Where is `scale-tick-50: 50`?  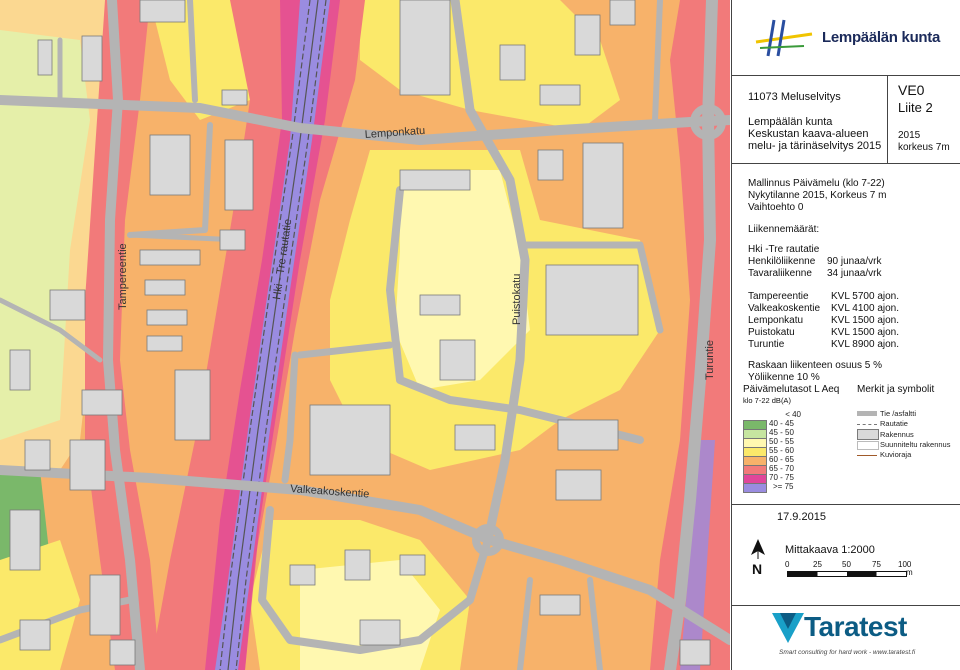
scale-tick-50: 50 is located at coordinates (846, 564).